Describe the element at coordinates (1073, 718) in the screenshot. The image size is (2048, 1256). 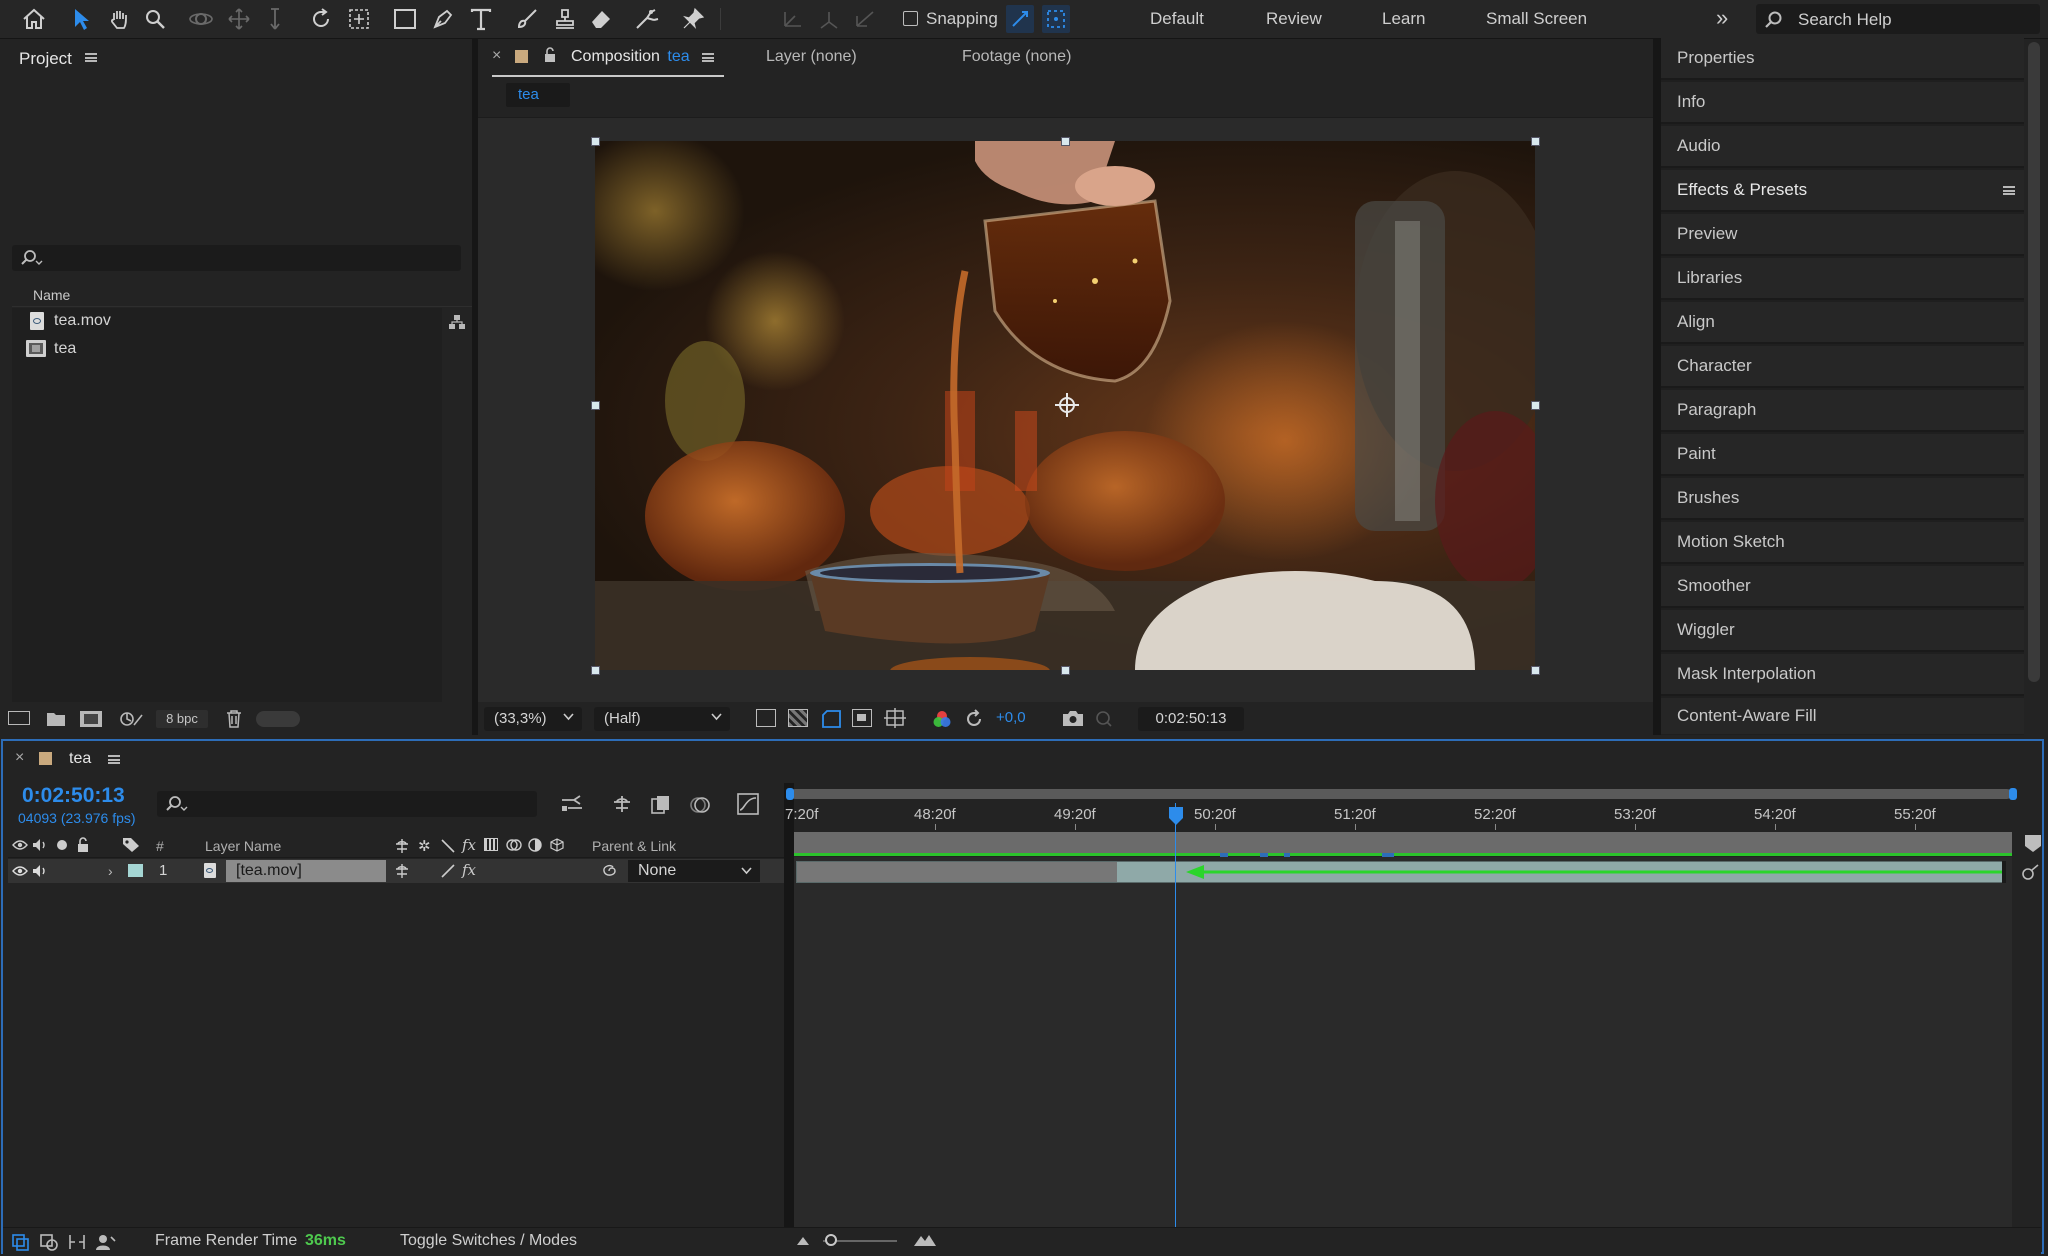
I see `snapshot-camera-icon` at that location.